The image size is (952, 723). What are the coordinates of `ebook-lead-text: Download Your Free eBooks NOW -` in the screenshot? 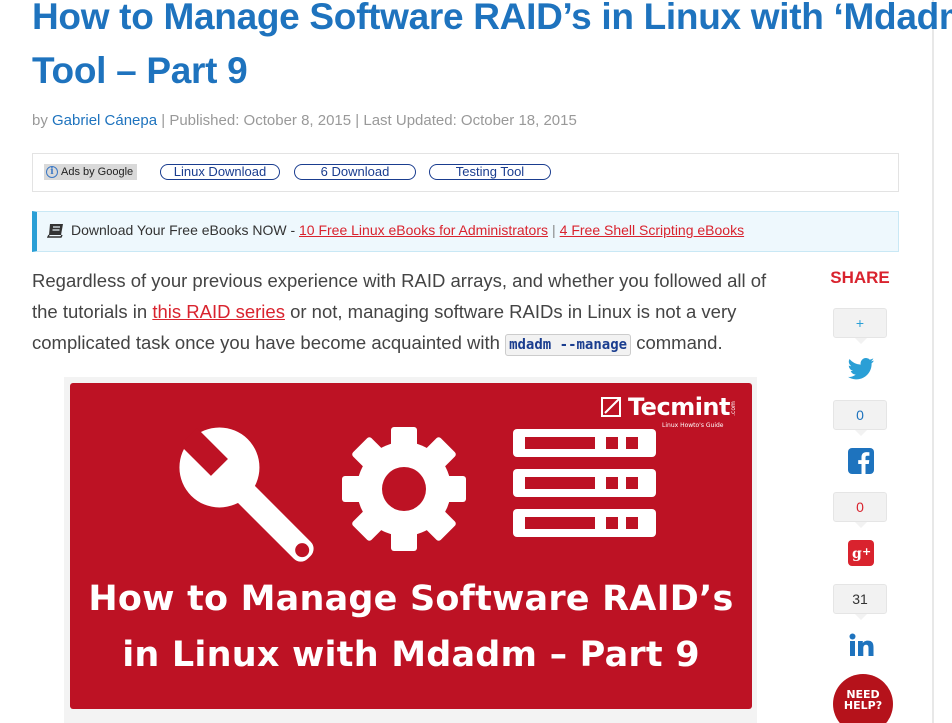 It's located at (183, 230).